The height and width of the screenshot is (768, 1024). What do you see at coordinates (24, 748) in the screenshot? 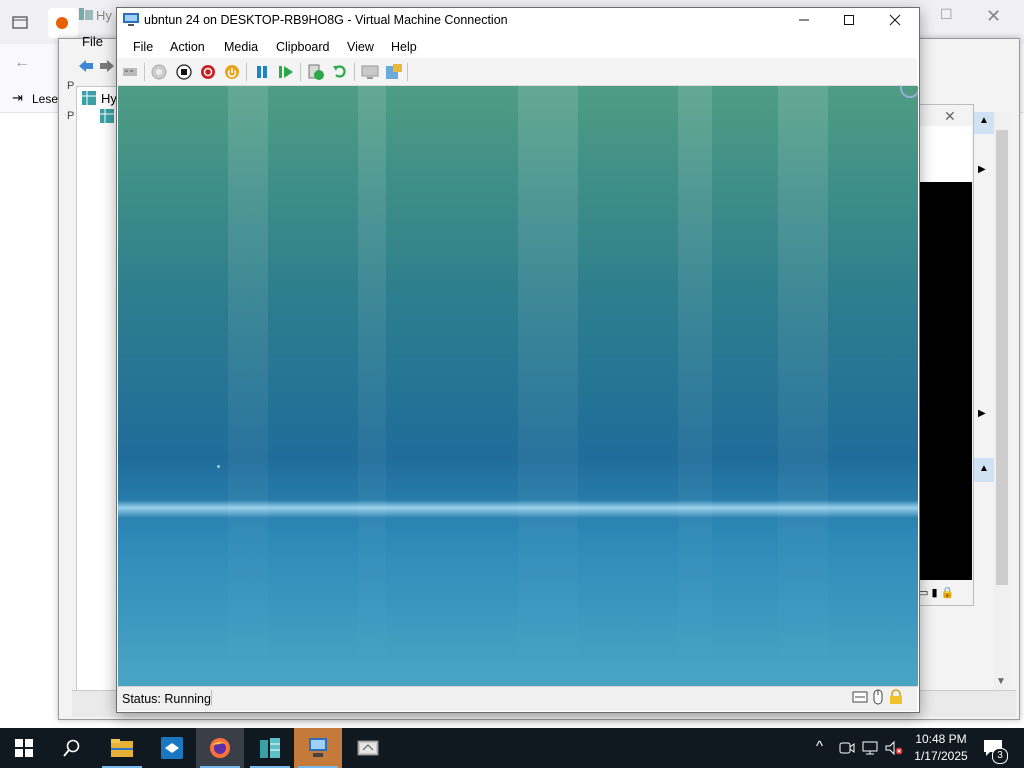
I see `start-button` at bounding box center [24, 748].